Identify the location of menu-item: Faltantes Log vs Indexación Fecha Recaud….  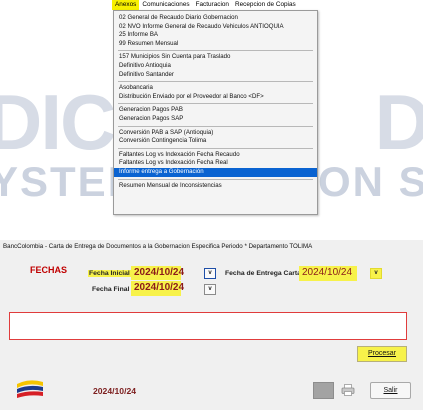
(215, 155).